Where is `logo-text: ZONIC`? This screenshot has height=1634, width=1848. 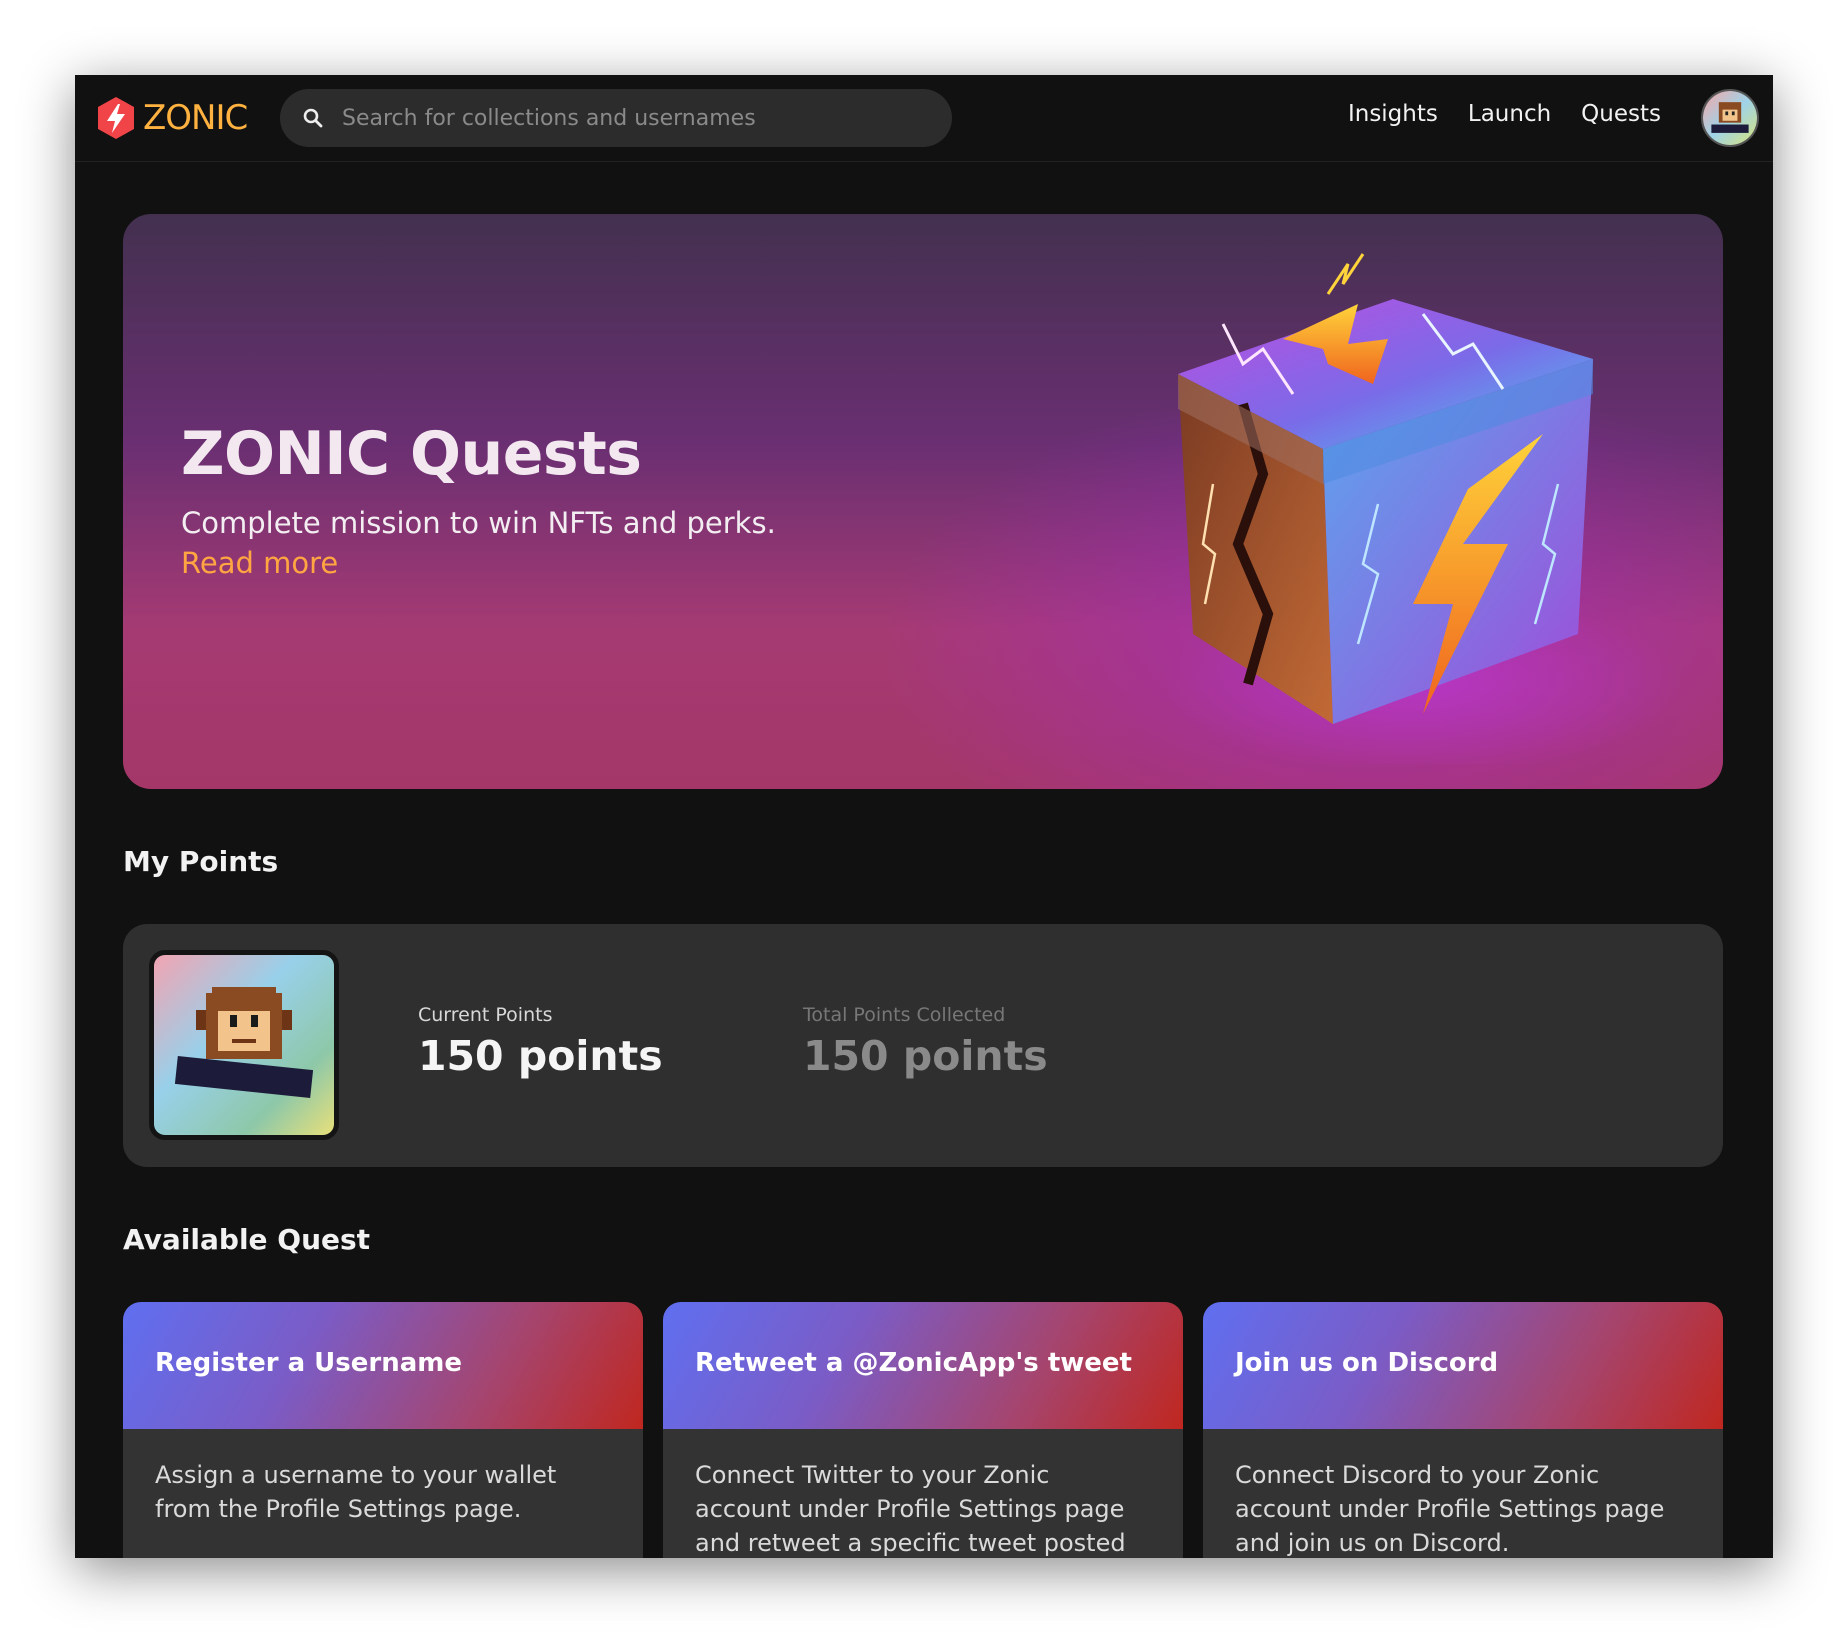
logo-text: ZONIC is located at coordinates (195, 118).